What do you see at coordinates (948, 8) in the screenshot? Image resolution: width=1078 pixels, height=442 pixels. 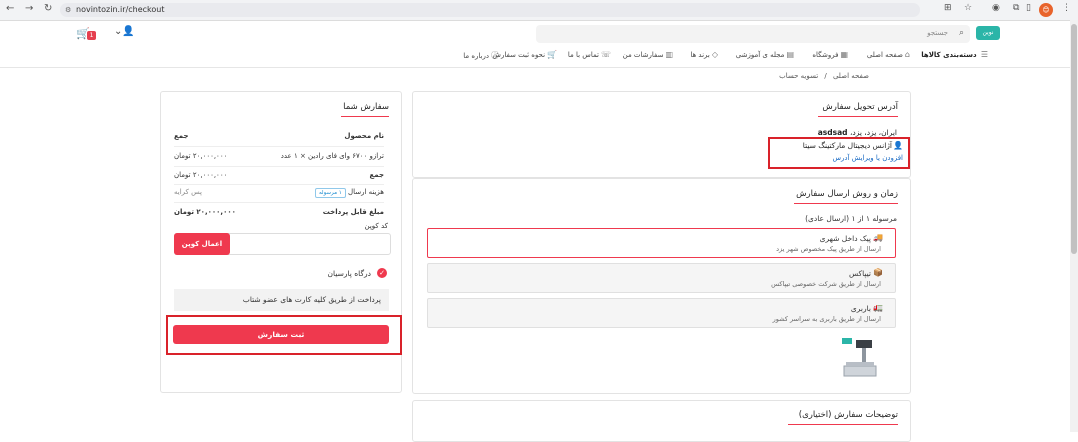 I see `translate-icon: ⊞` at bounding box center [948, 8].